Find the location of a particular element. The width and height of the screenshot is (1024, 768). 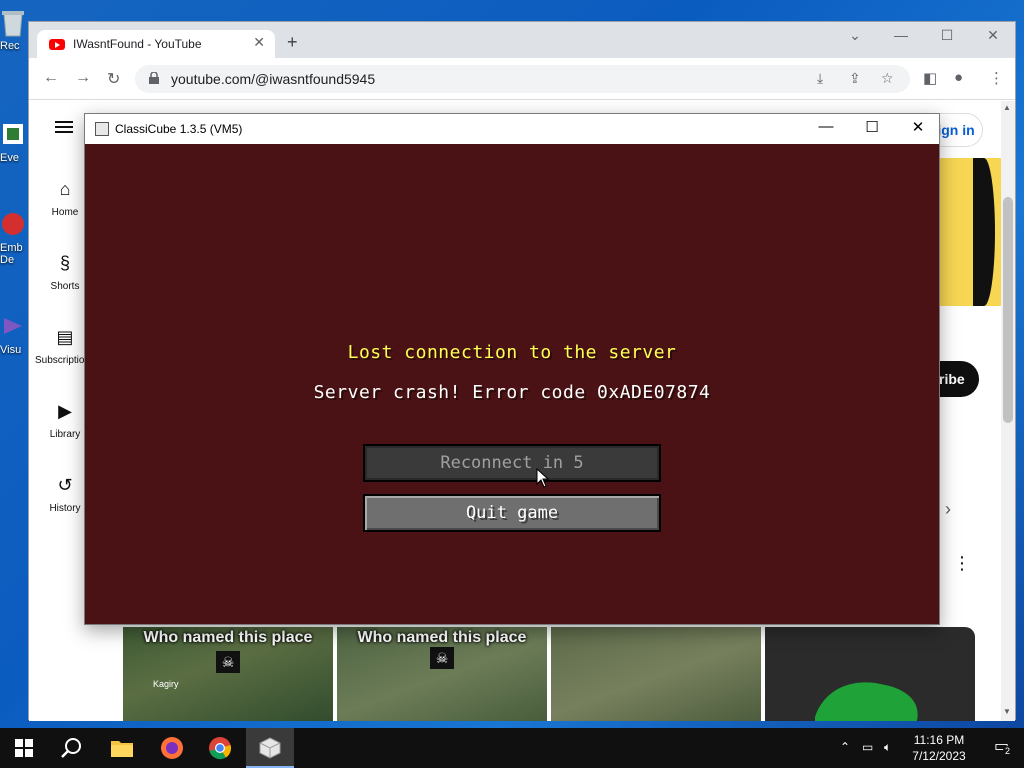

classicube-close-button: ✕ is located at coordinates (918, 127).